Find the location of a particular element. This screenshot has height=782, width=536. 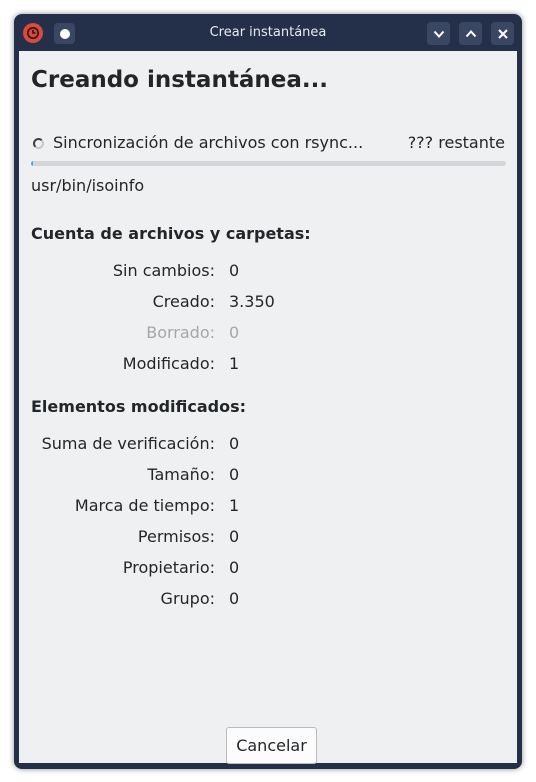

time-remaining: ??? restante is located at coordinates (456, 142).